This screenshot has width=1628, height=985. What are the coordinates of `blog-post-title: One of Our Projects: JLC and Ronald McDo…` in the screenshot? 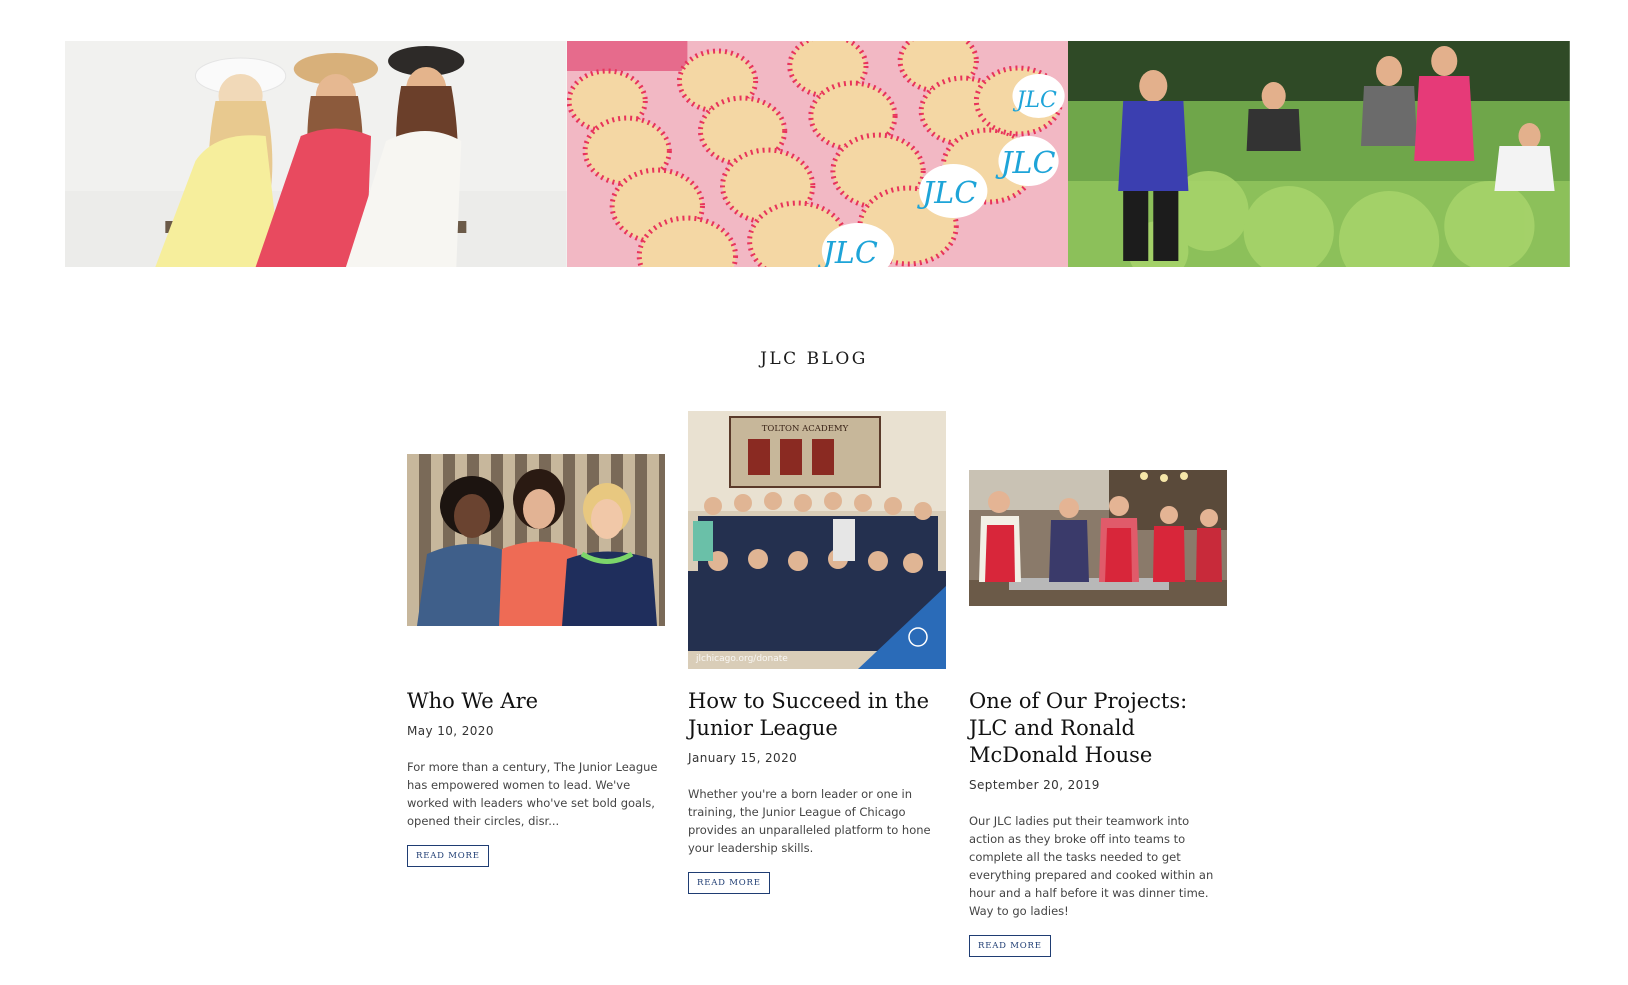 It's located at (1094, 728).